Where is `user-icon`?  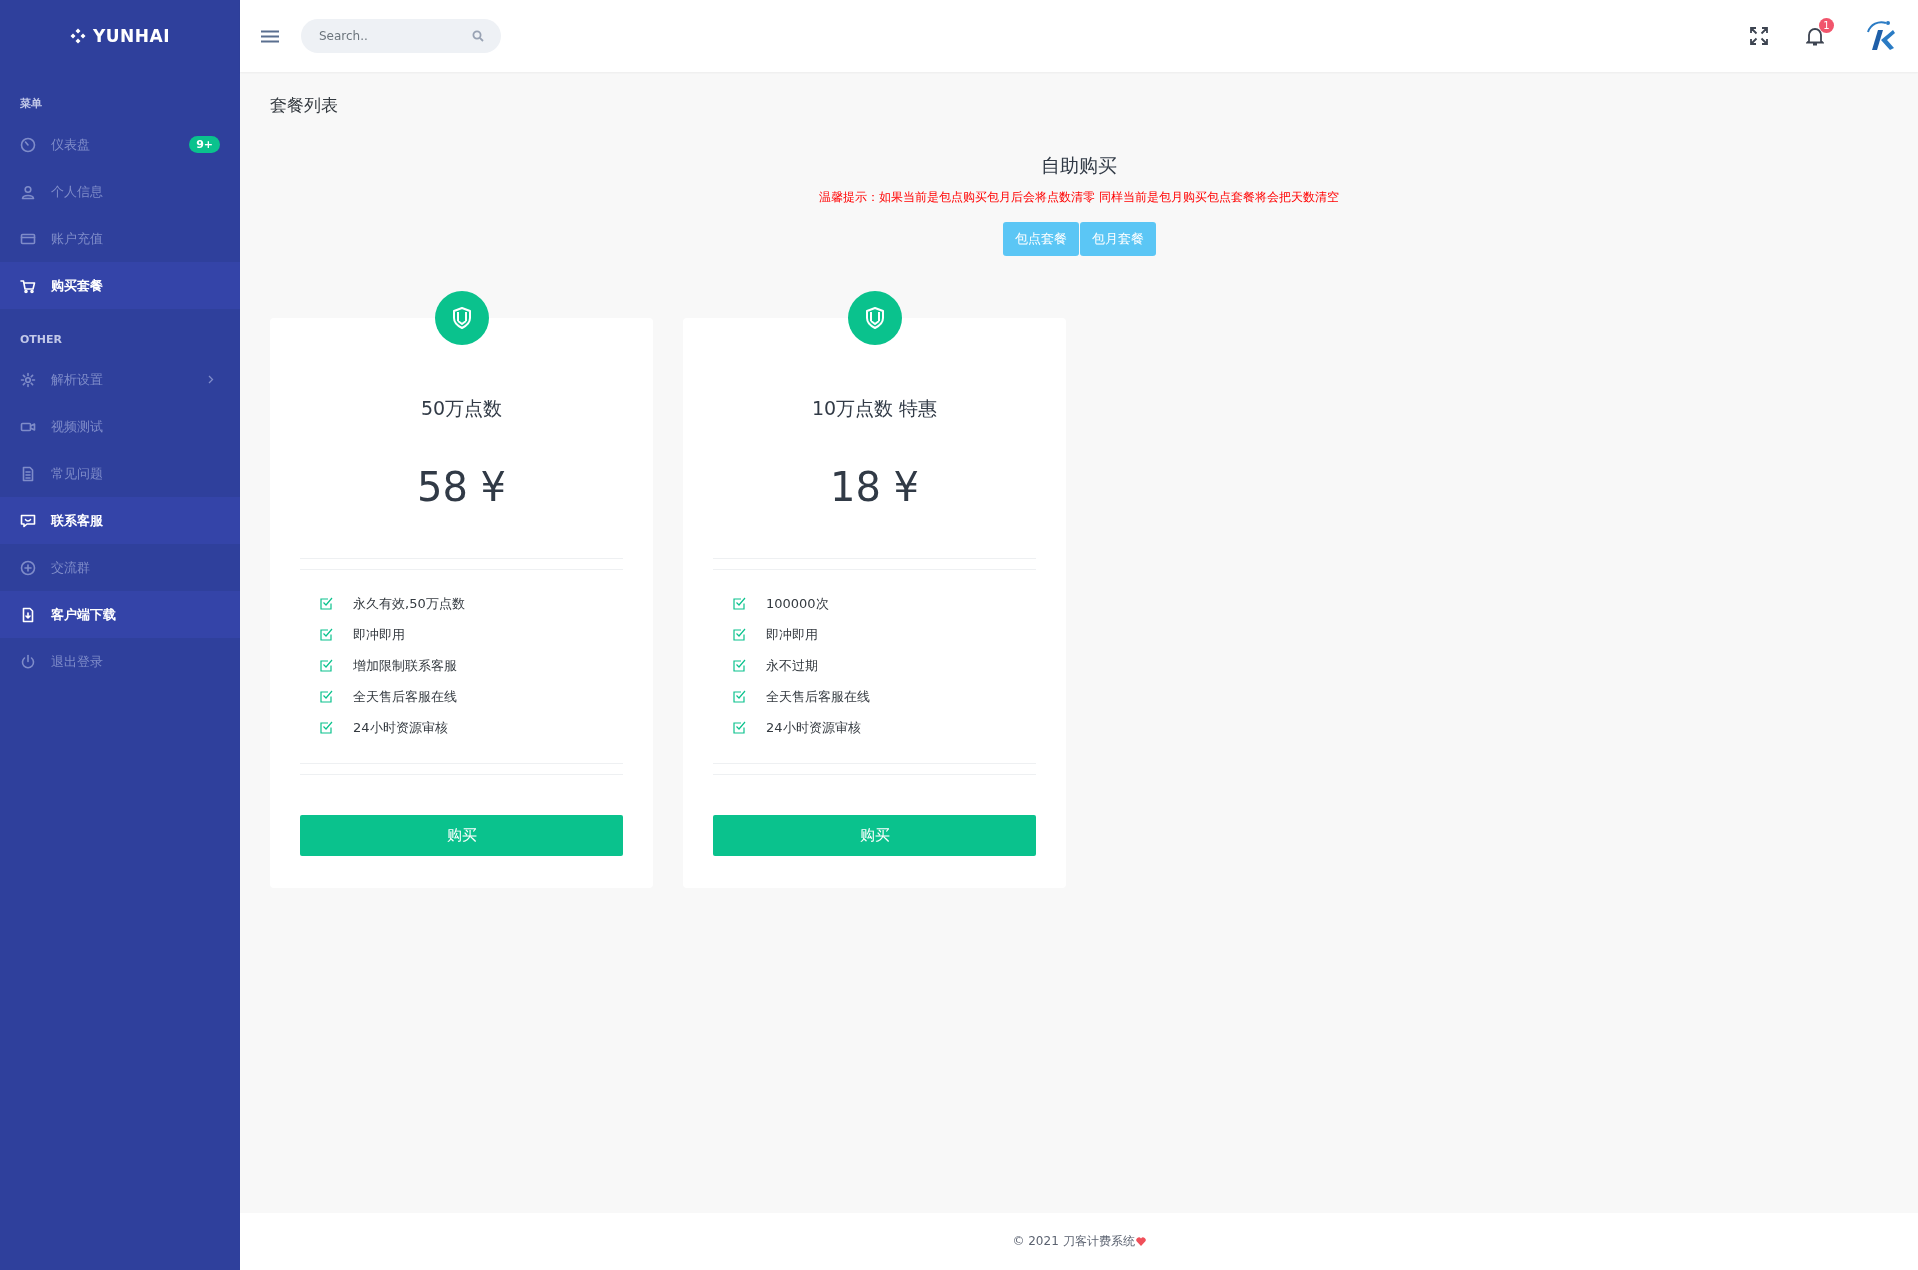 user-icon is located at coordinates (28, 191).